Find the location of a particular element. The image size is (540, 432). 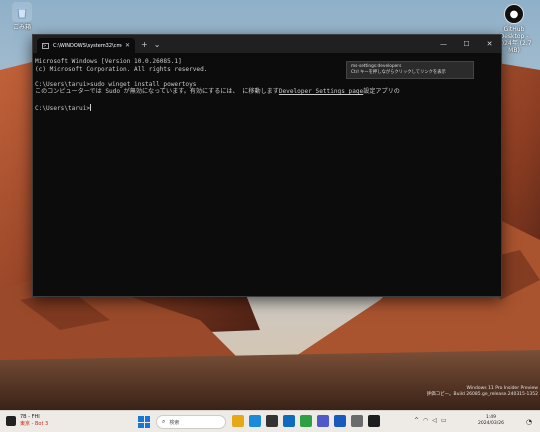

search-icon: ⌕ is located at coordinates (164, 421).